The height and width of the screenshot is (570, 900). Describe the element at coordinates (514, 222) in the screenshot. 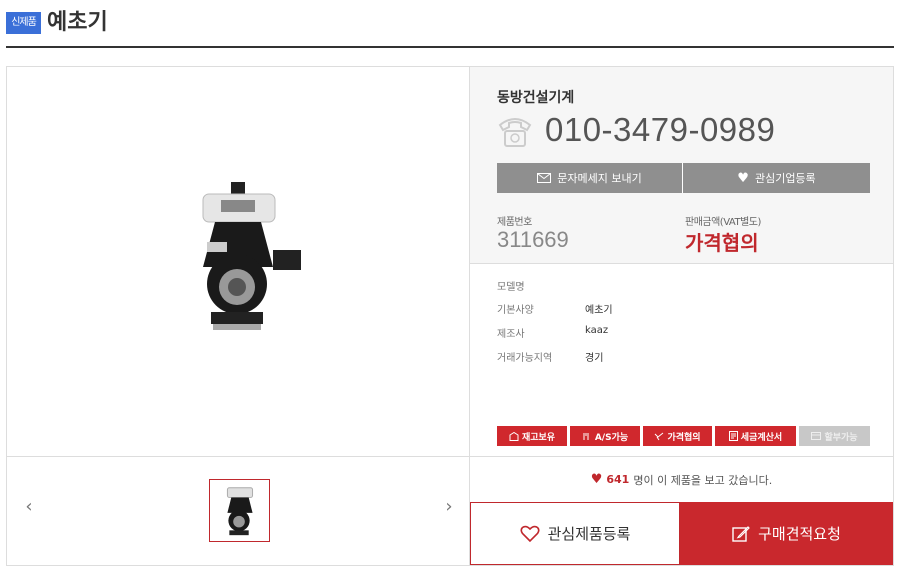

I see `product-number-label: 제품번호` at that location.